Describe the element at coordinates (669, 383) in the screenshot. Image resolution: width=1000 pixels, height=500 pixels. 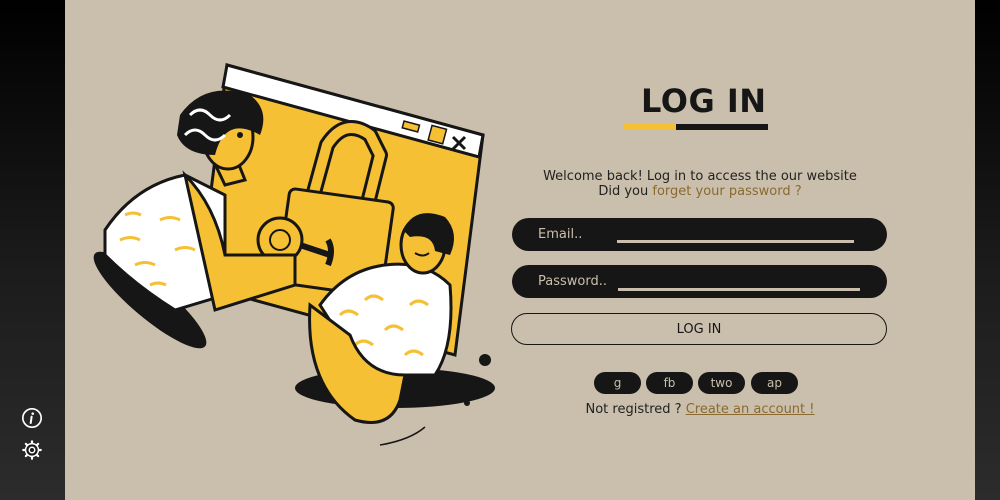
I see `facebook-button: fb` at that location.